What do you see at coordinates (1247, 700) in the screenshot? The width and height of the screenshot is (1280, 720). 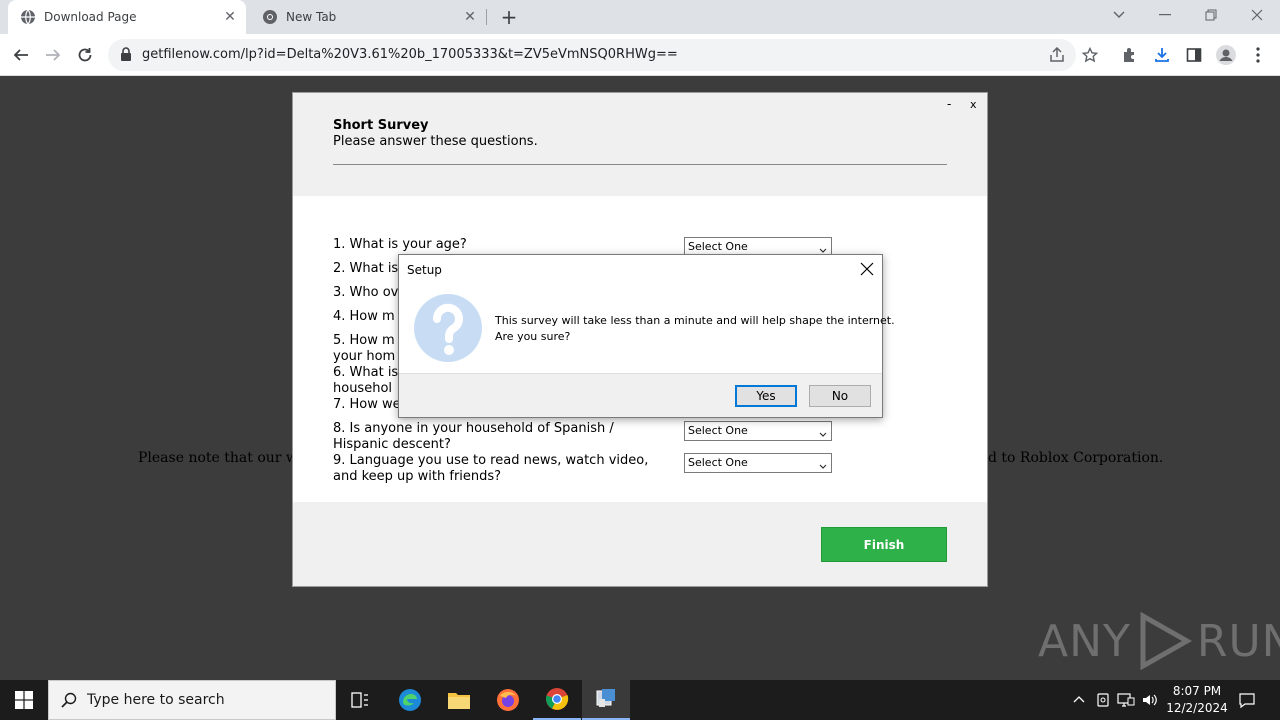 I see `notification-center-icon` at bounding box center [1247, 700].